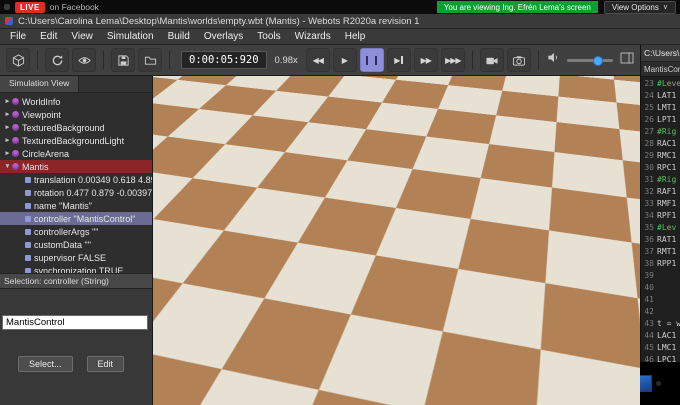  What do you see at coordinates (76, 268) in the screenshot?
I see `tree-item-synchronization: synchronization TRUE` at bounding box center [76, 268].